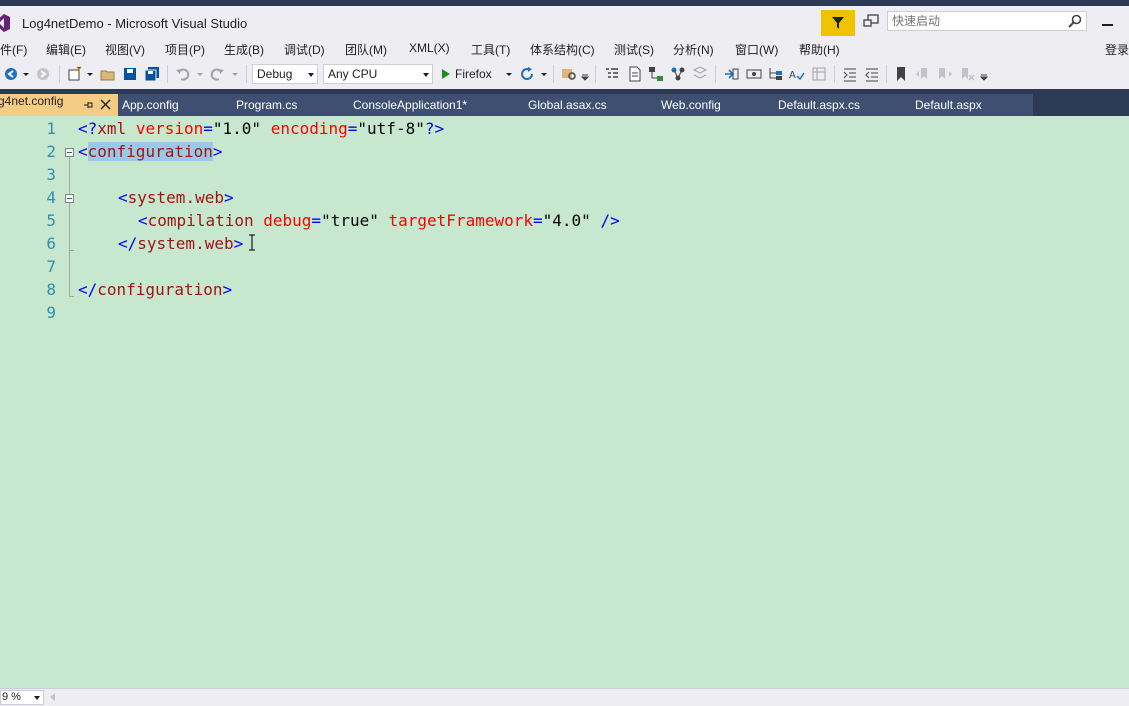  What do you see at coordinates (634, 49) in the screenshot?
I see `menu-test: 测试(S)` at bounding box center [634, 49].